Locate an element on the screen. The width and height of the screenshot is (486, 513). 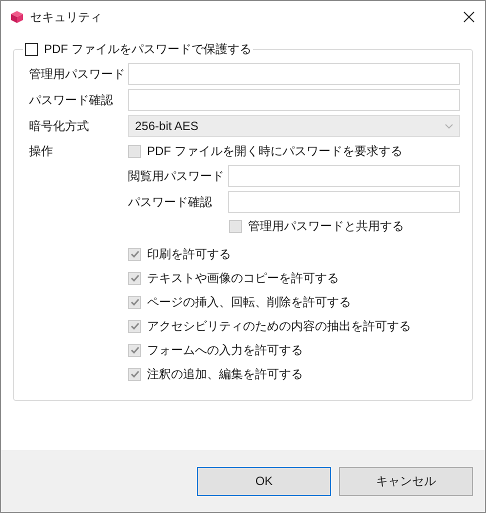
checkbox-label: PDF ファイルを開く時にパスワードを要求する is located at coordinates (274, 151).